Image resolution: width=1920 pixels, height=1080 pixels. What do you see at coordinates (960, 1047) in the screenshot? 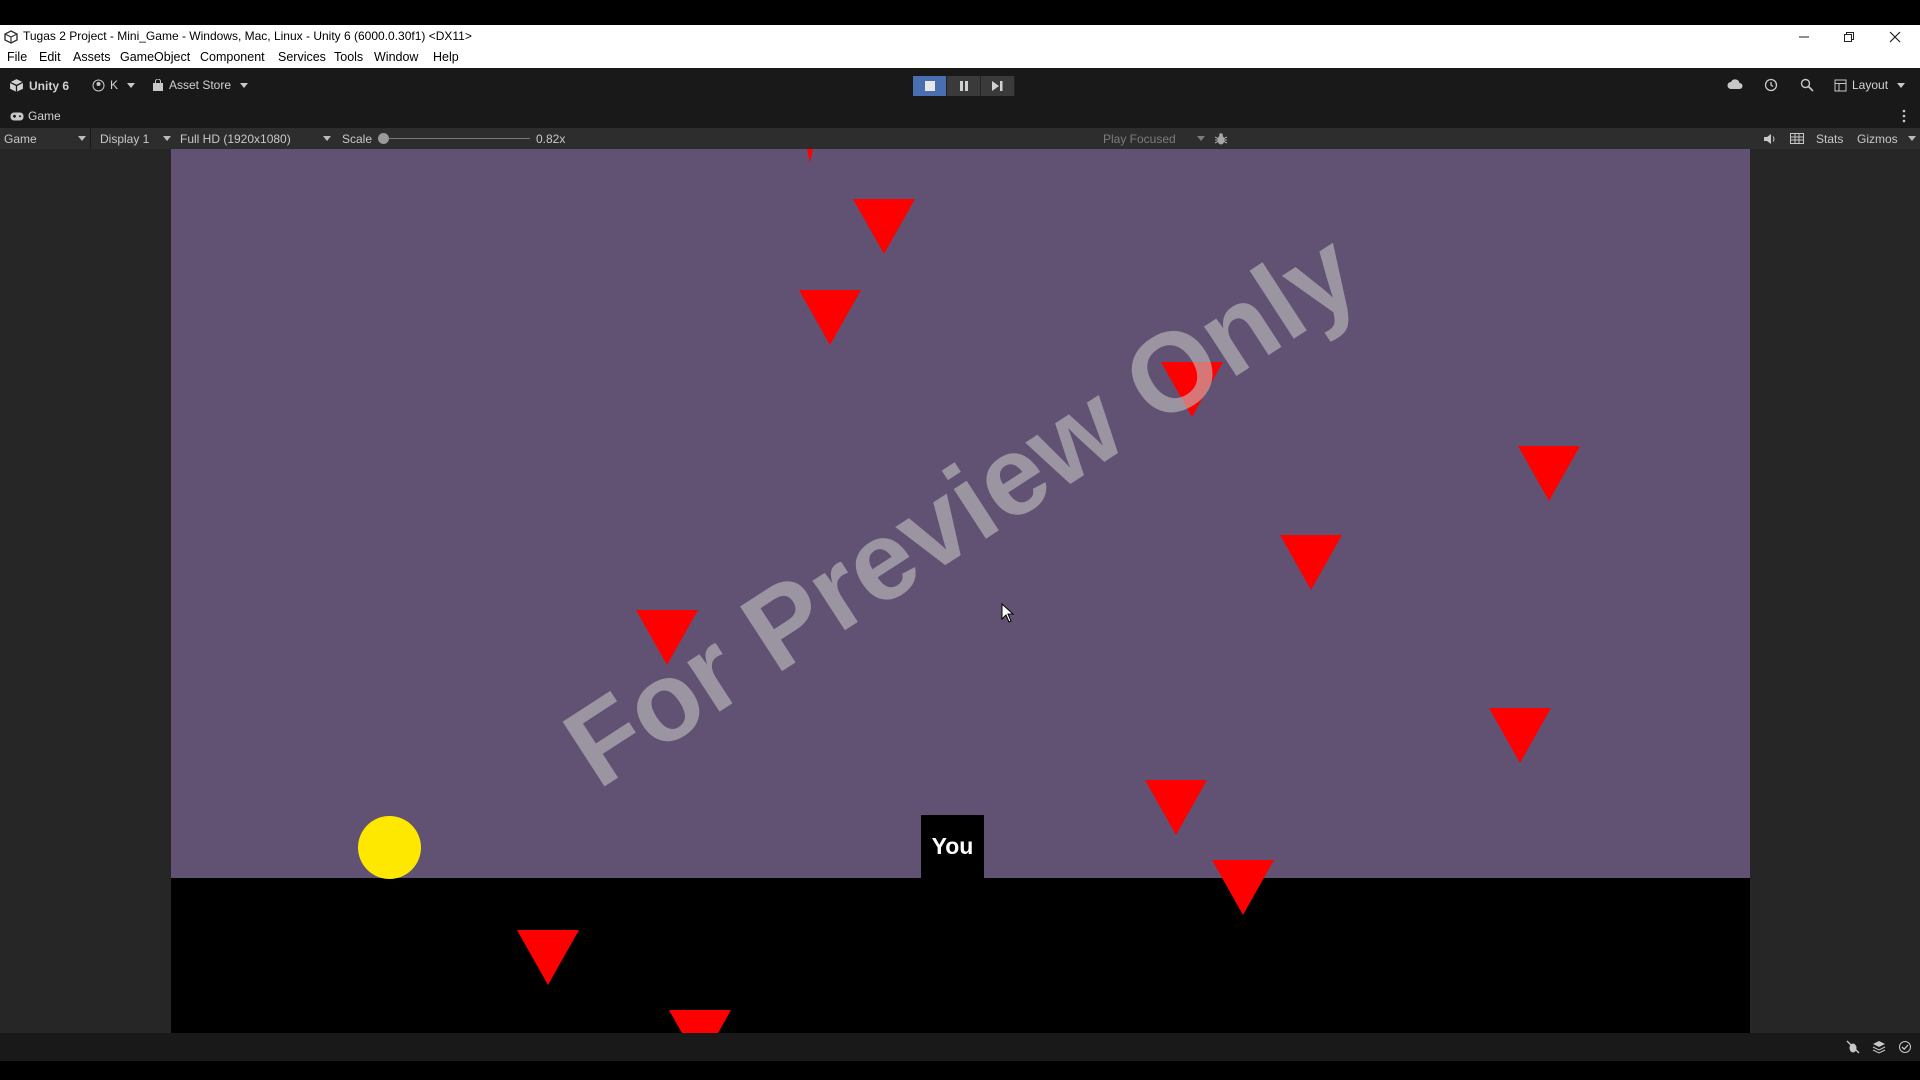
I see `status-bar` at bounding box center [960, 1047].